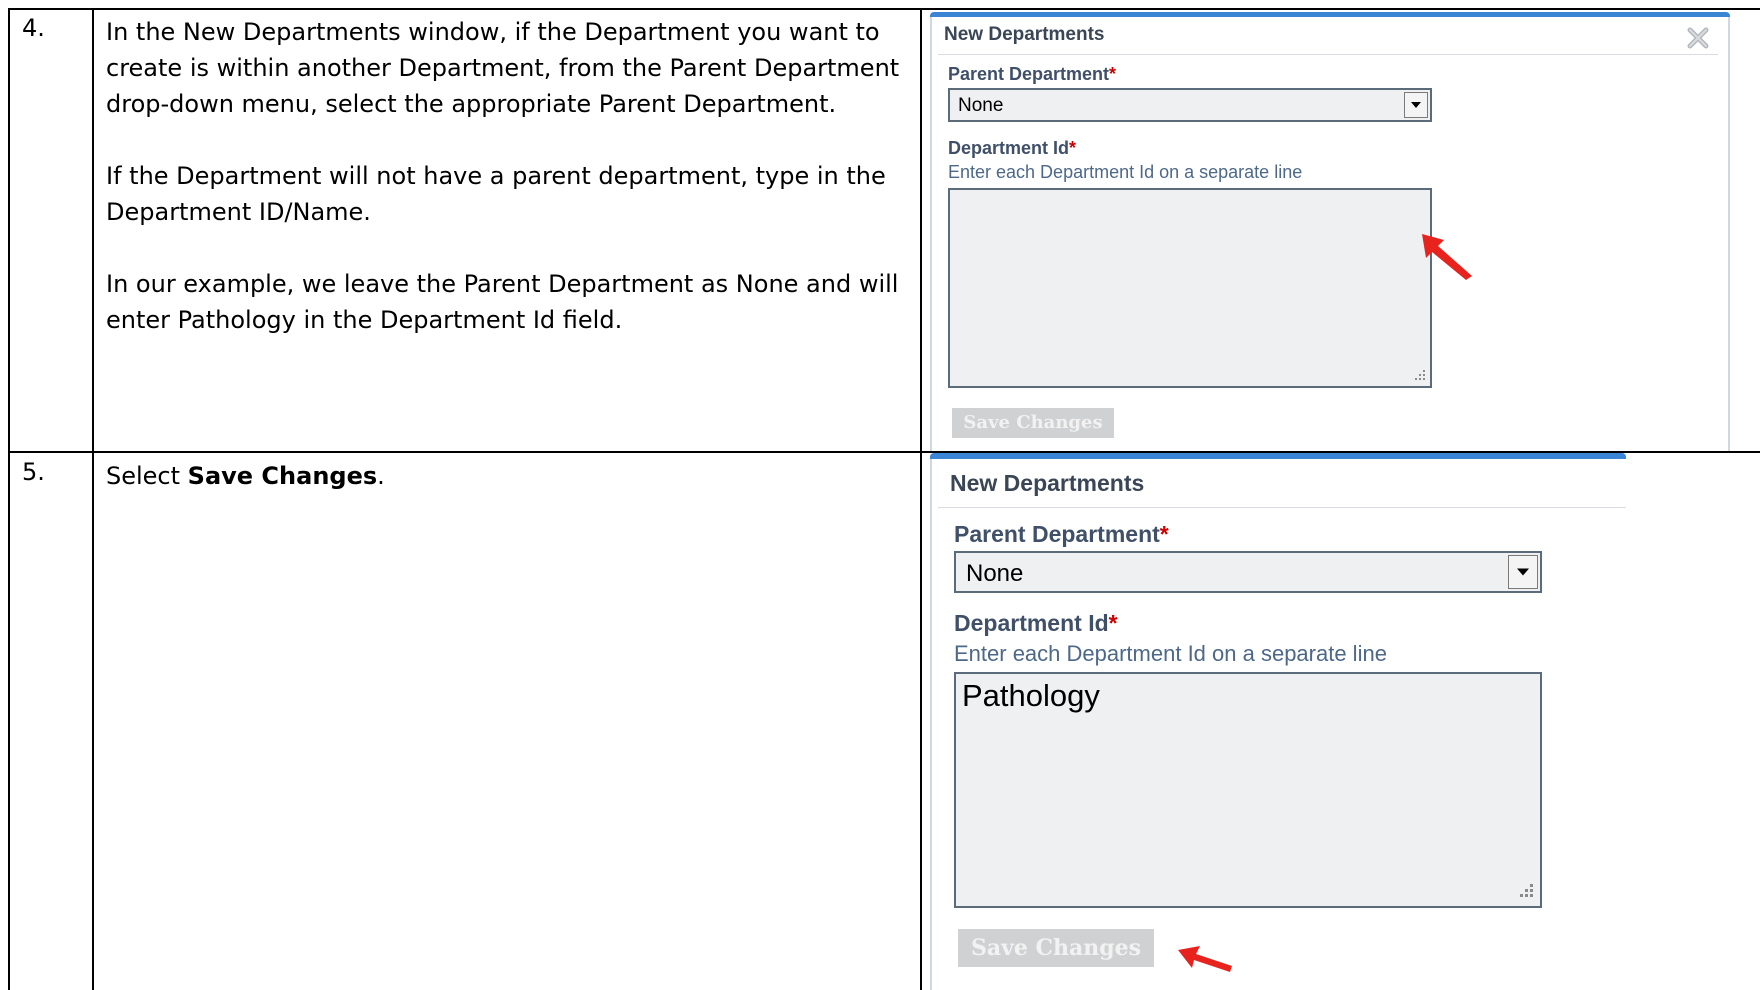 This screenshot has width=1762, height=990. What do you see at coordinates (9, 499) in the screenshot?
I see `table-border-left` at bounding box center [9, 499].